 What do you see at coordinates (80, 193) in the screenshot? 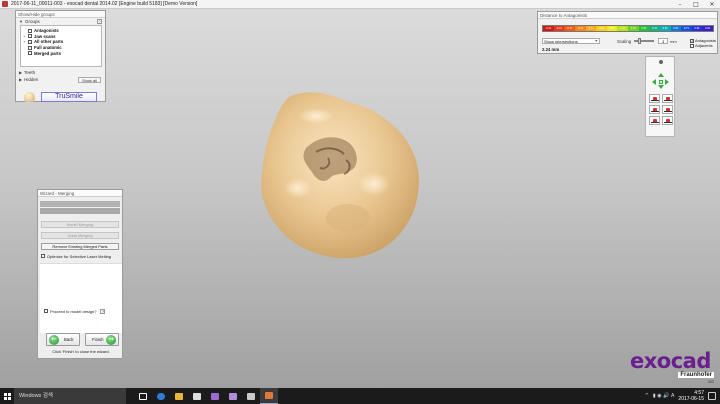
I see `wizard-title: Wizard - Merging` at bounding box center [80, 193].